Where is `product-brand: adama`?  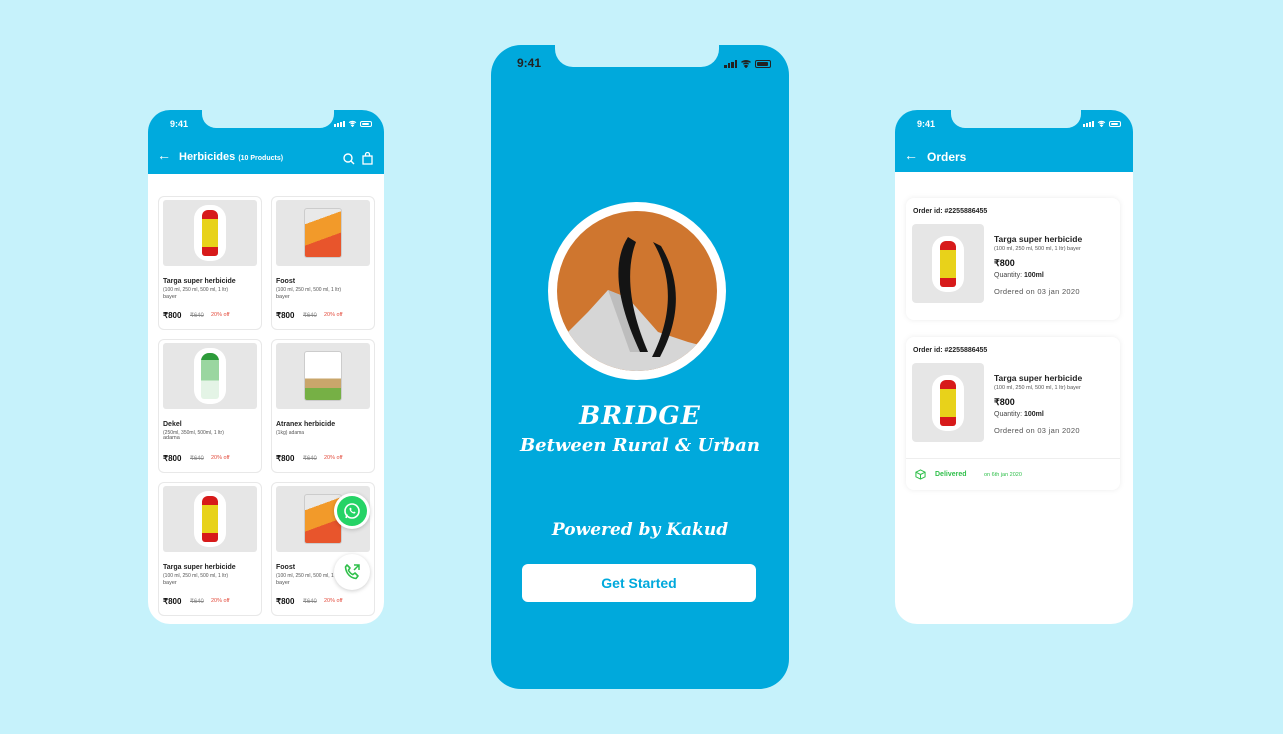
product-brand: adama is located at coordinates (171, 438).